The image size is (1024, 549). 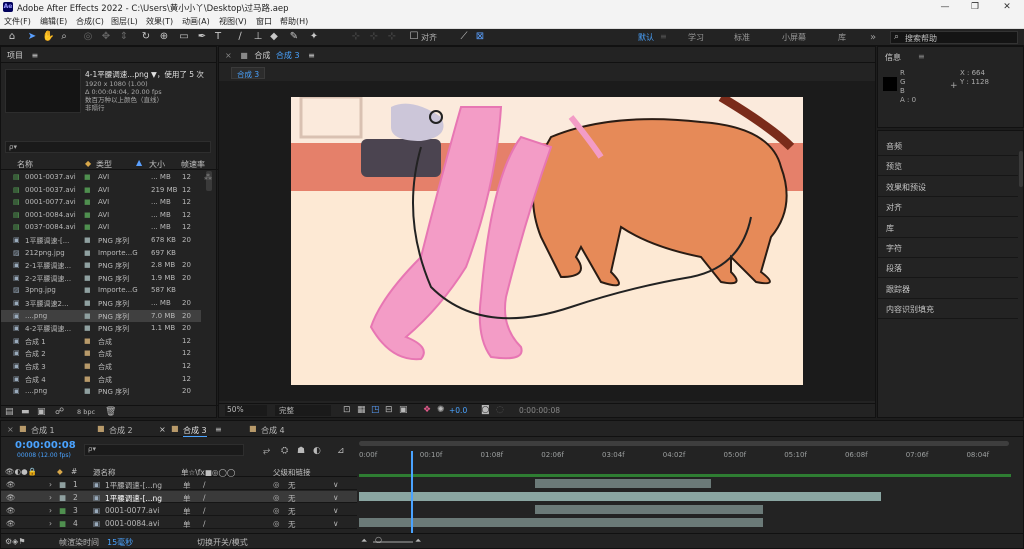 What do you see at coordinates (101, 265) in the screenshot?
I see `project-item: ▣ 2-1平腰调速... ■ PNG 序列 2.8 MB 20` at bounding box center [101, 265].